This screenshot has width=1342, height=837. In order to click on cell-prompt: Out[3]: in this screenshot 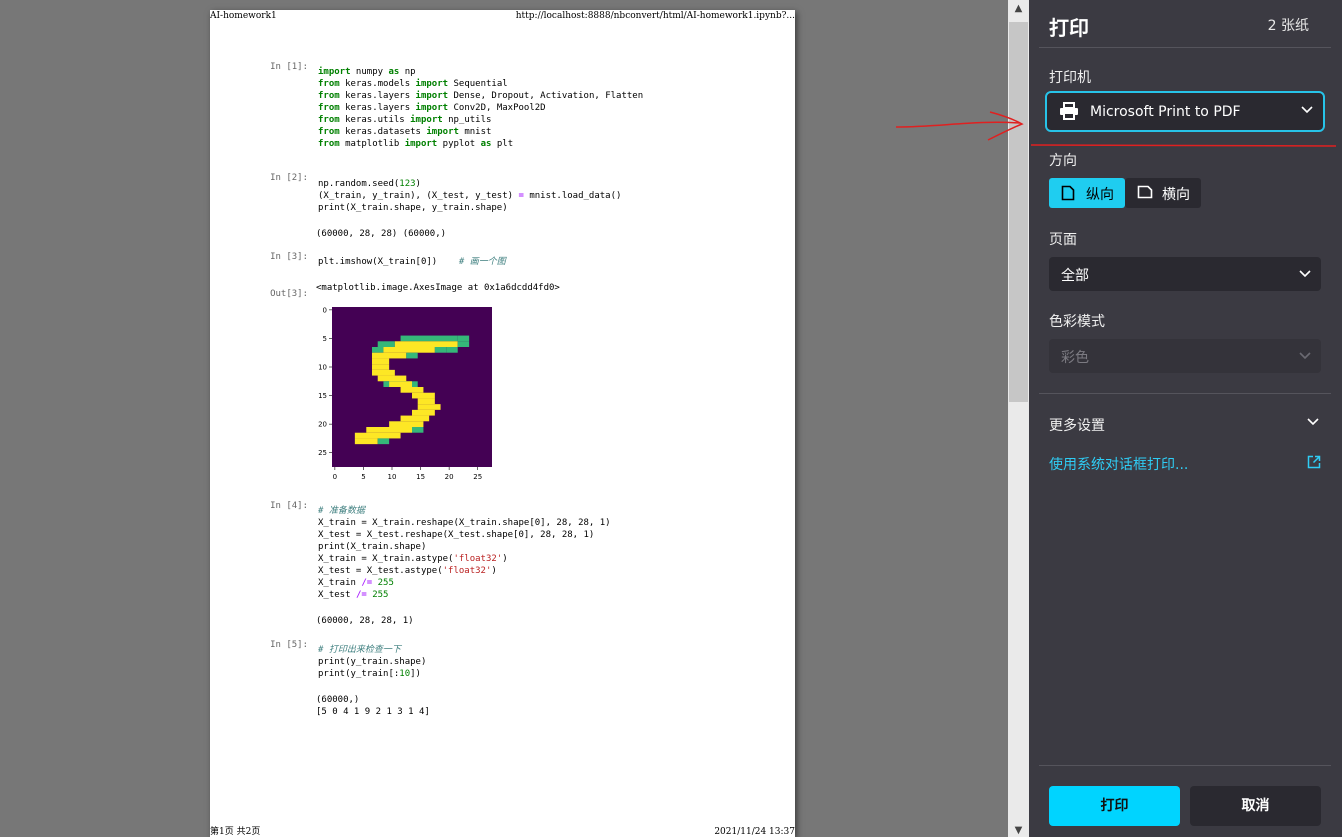, I will do `click(289, 294)`.